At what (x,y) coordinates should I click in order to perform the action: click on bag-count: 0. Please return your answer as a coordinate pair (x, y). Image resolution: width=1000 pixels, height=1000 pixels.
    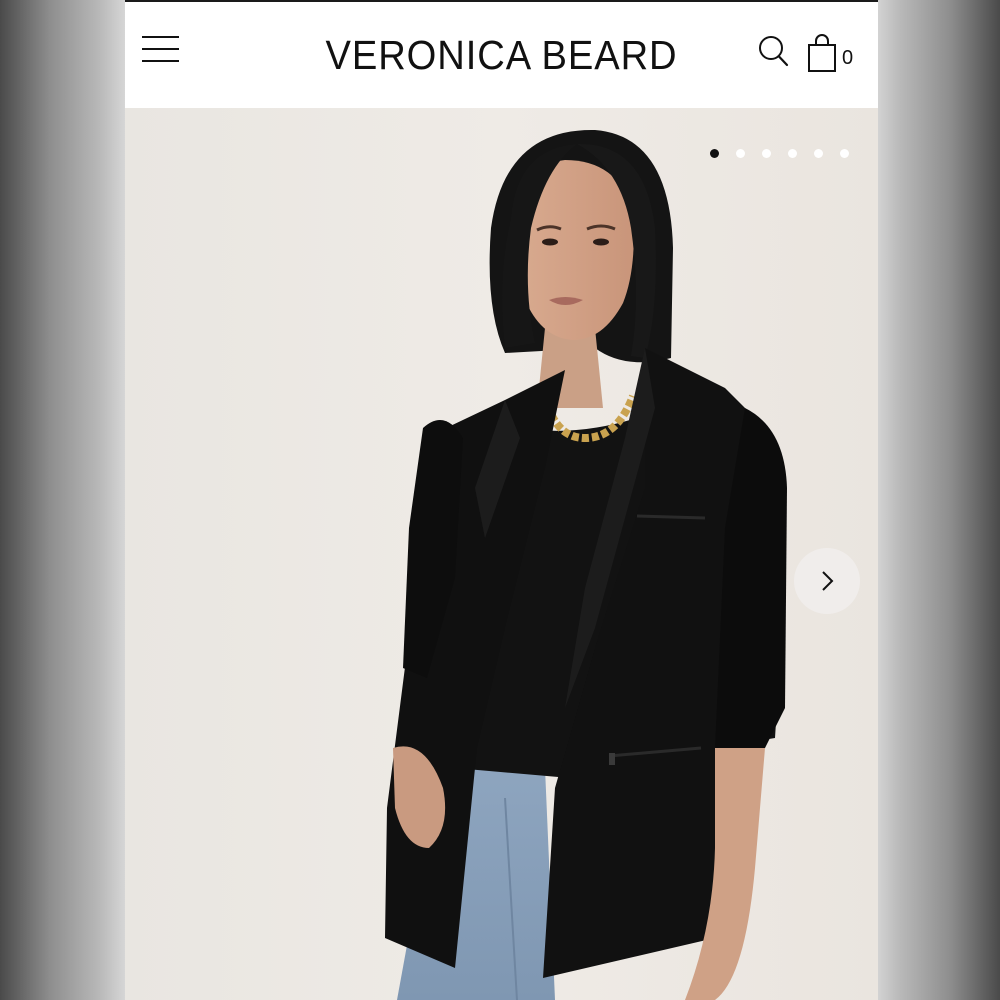
    Looking at the image, I should click on (848, 58).